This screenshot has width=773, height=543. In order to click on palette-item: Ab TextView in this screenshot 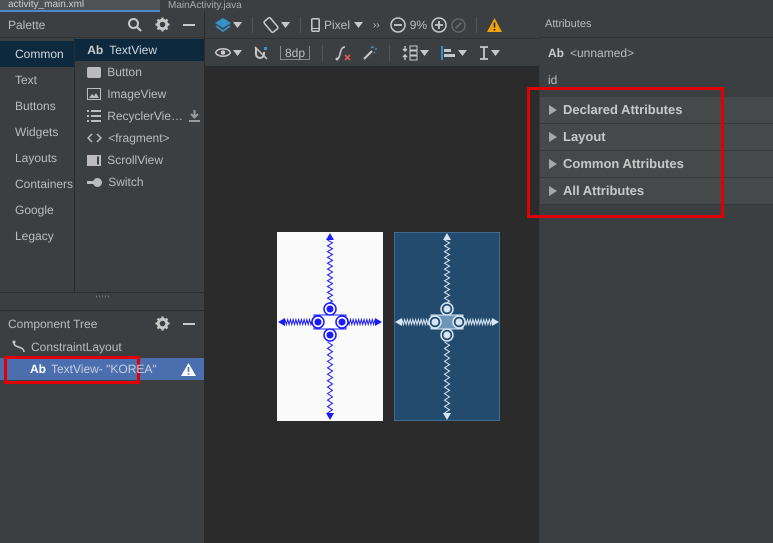, I will do `click(139, 50)`.